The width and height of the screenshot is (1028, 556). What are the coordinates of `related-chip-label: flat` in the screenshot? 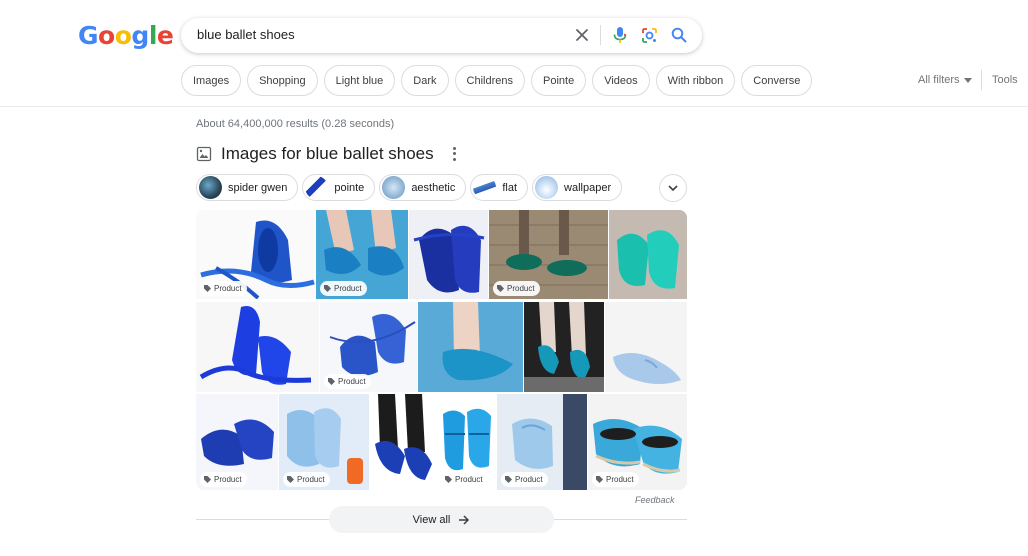 It's located at (510, 187).